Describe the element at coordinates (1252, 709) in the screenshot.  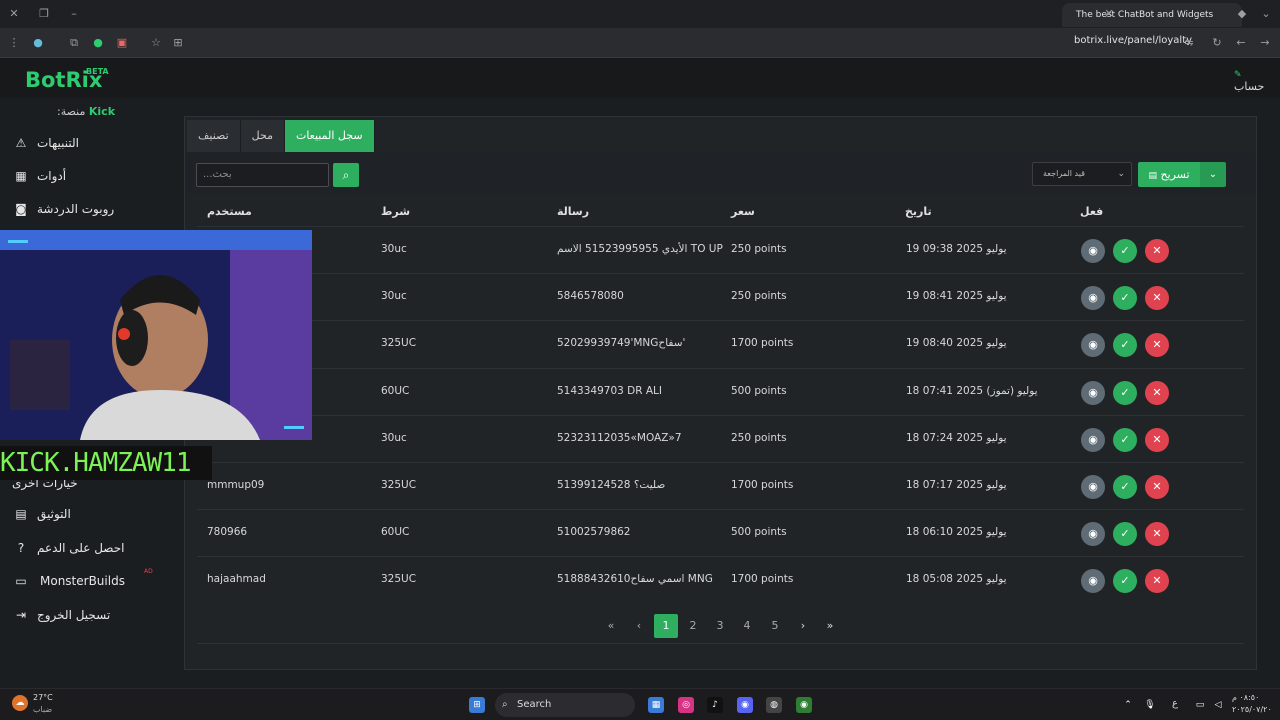
I see `clock-date: ٢٠٢٥/٠٧/٢٠` at that location.